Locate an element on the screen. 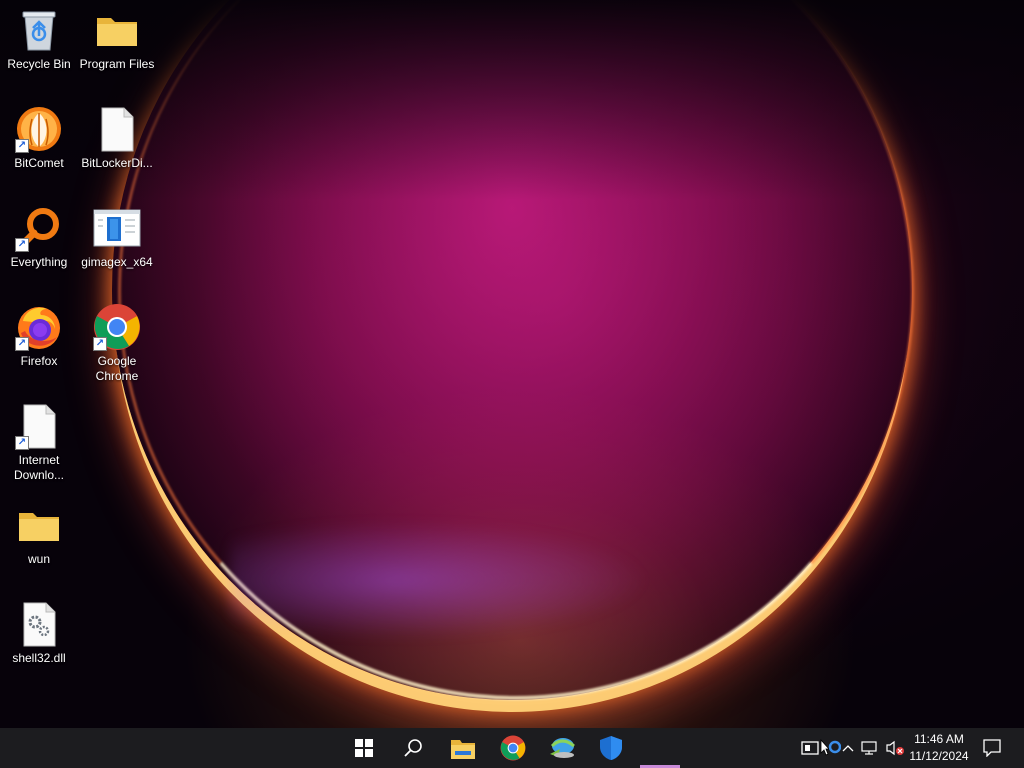  desktop-icon-google-chrome: ↗ Google Chrome is located at coordinates (117, 343).